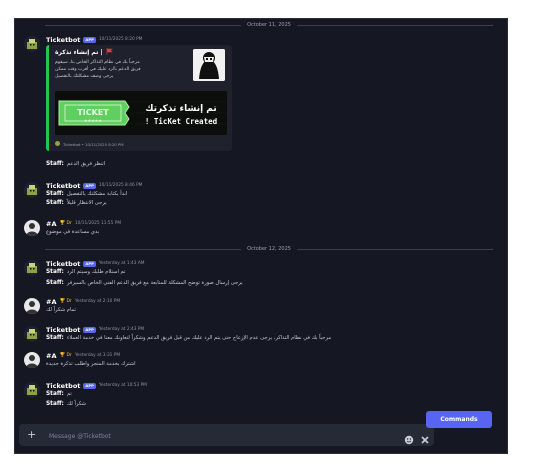 This screenshot has width=544, height=462. What do you see at coordinates (121, 329) in the screenshot?
I see `timestamp: Yesterday at 2:43 PM` at bounding box center [121, 329].